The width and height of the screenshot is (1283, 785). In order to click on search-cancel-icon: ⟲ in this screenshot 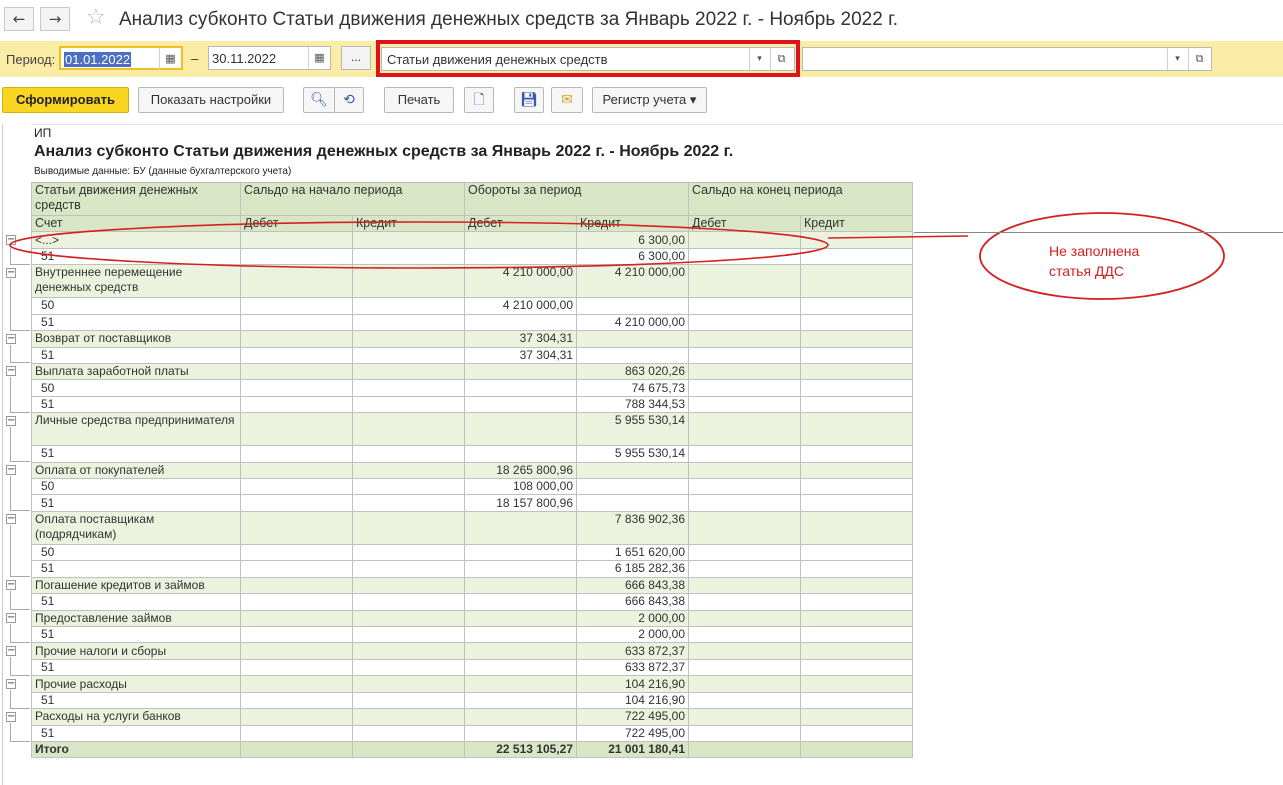, I will do `click(349, 100)`.